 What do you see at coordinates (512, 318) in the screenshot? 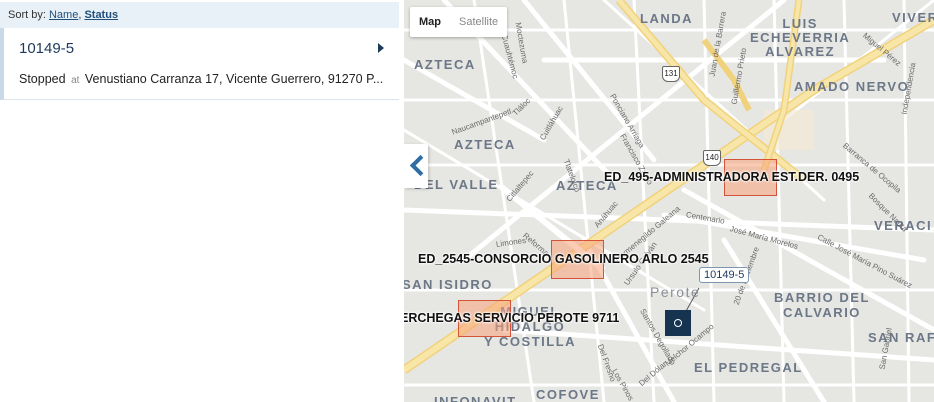
I see `geofence-label: ERCHEGAS SERVICIO PEROTE 9711` at bounding box center [512, 318].